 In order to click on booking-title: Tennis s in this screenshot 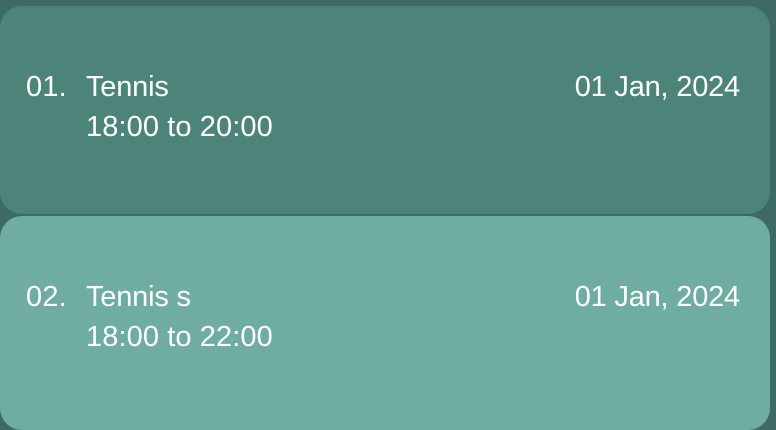, I will do `click(138, 297)`.